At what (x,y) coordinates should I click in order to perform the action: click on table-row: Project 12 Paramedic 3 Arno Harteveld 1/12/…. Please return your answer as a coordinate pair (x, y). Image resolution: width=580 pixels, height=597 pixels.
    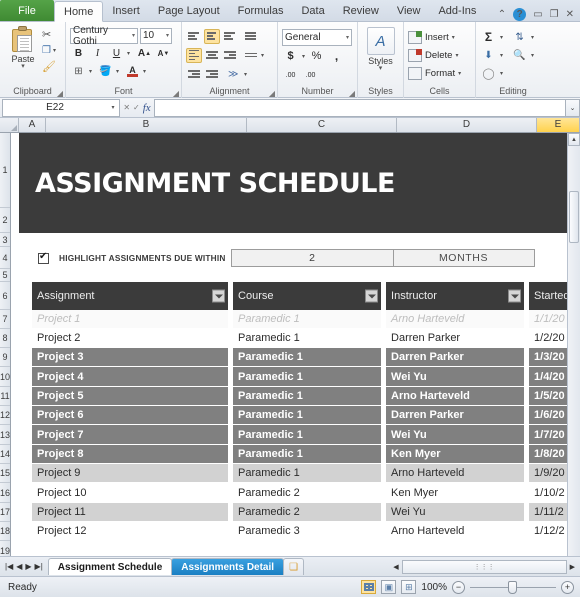
    Looking at the image, I should click on (295, 531).